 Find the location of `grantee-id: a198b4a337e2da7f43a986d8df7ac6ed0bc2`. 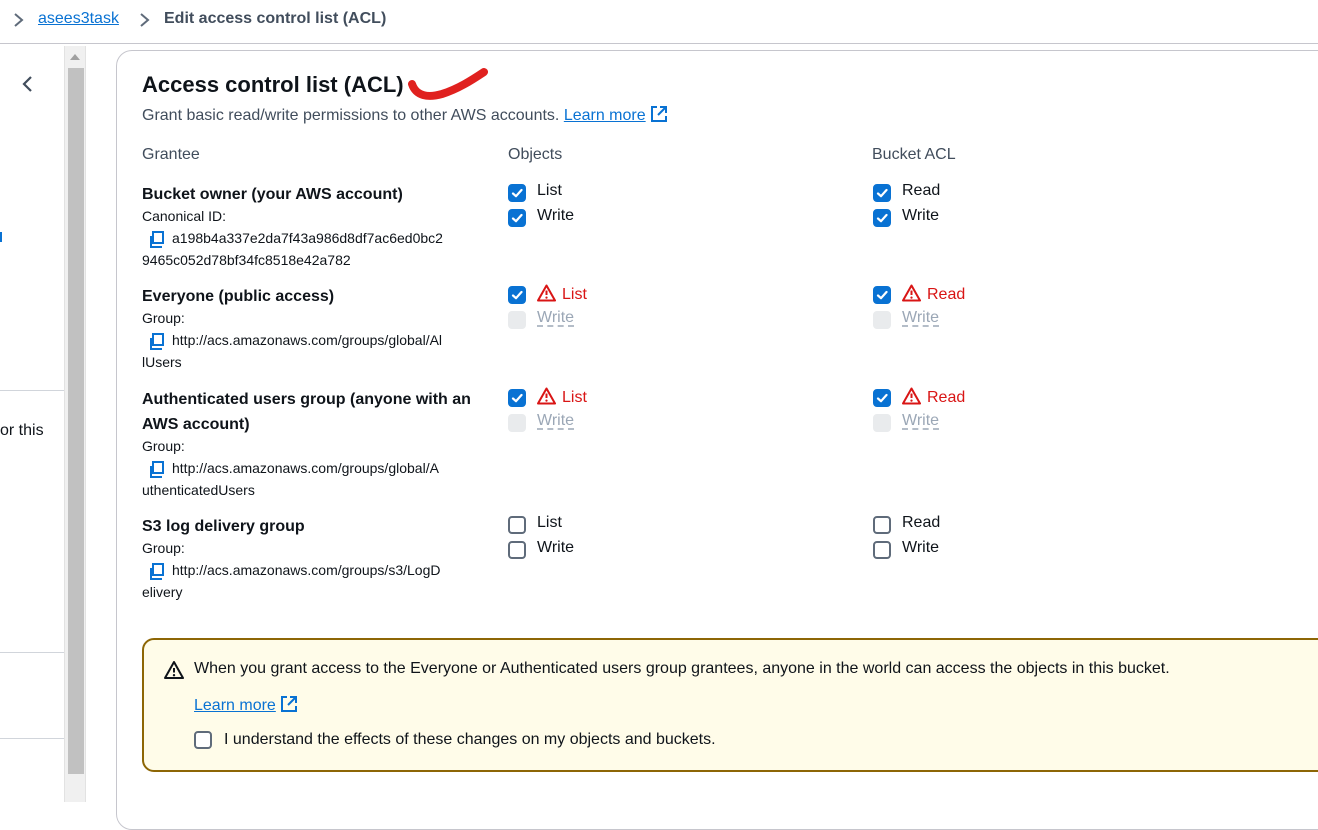

grantee-id: a198b4a337e2da7f43a986d8df7ac6ed0bc2 is located at coordinates (307, 238).